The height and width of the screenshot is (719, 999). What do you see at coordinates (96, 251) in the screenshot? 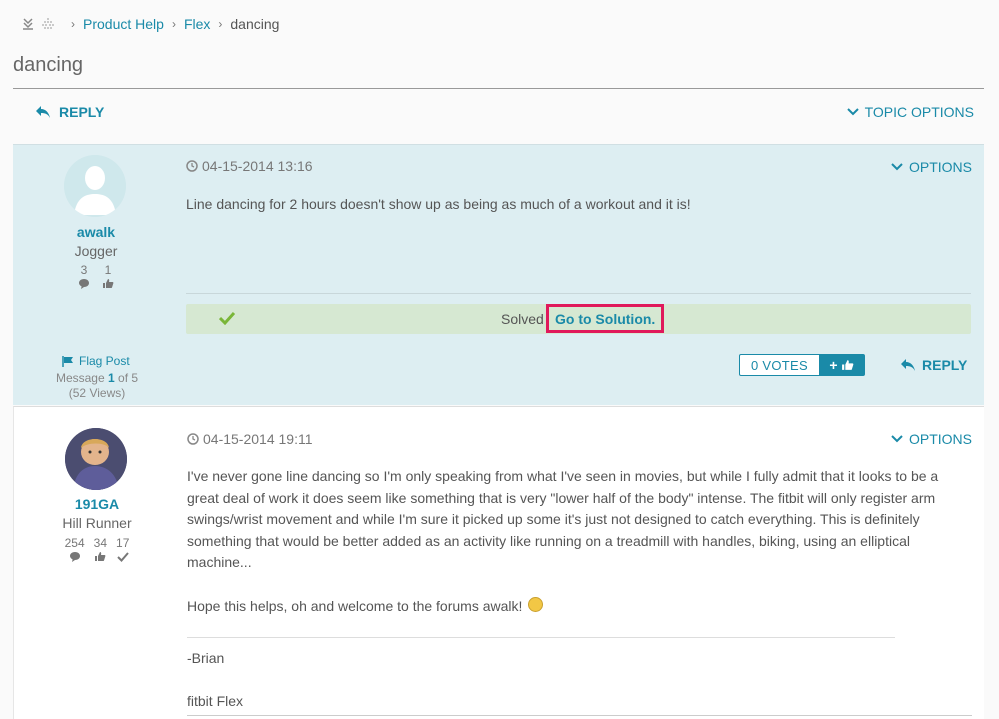
I see `user-rank: Jogger` at bounding box center [96, 251].